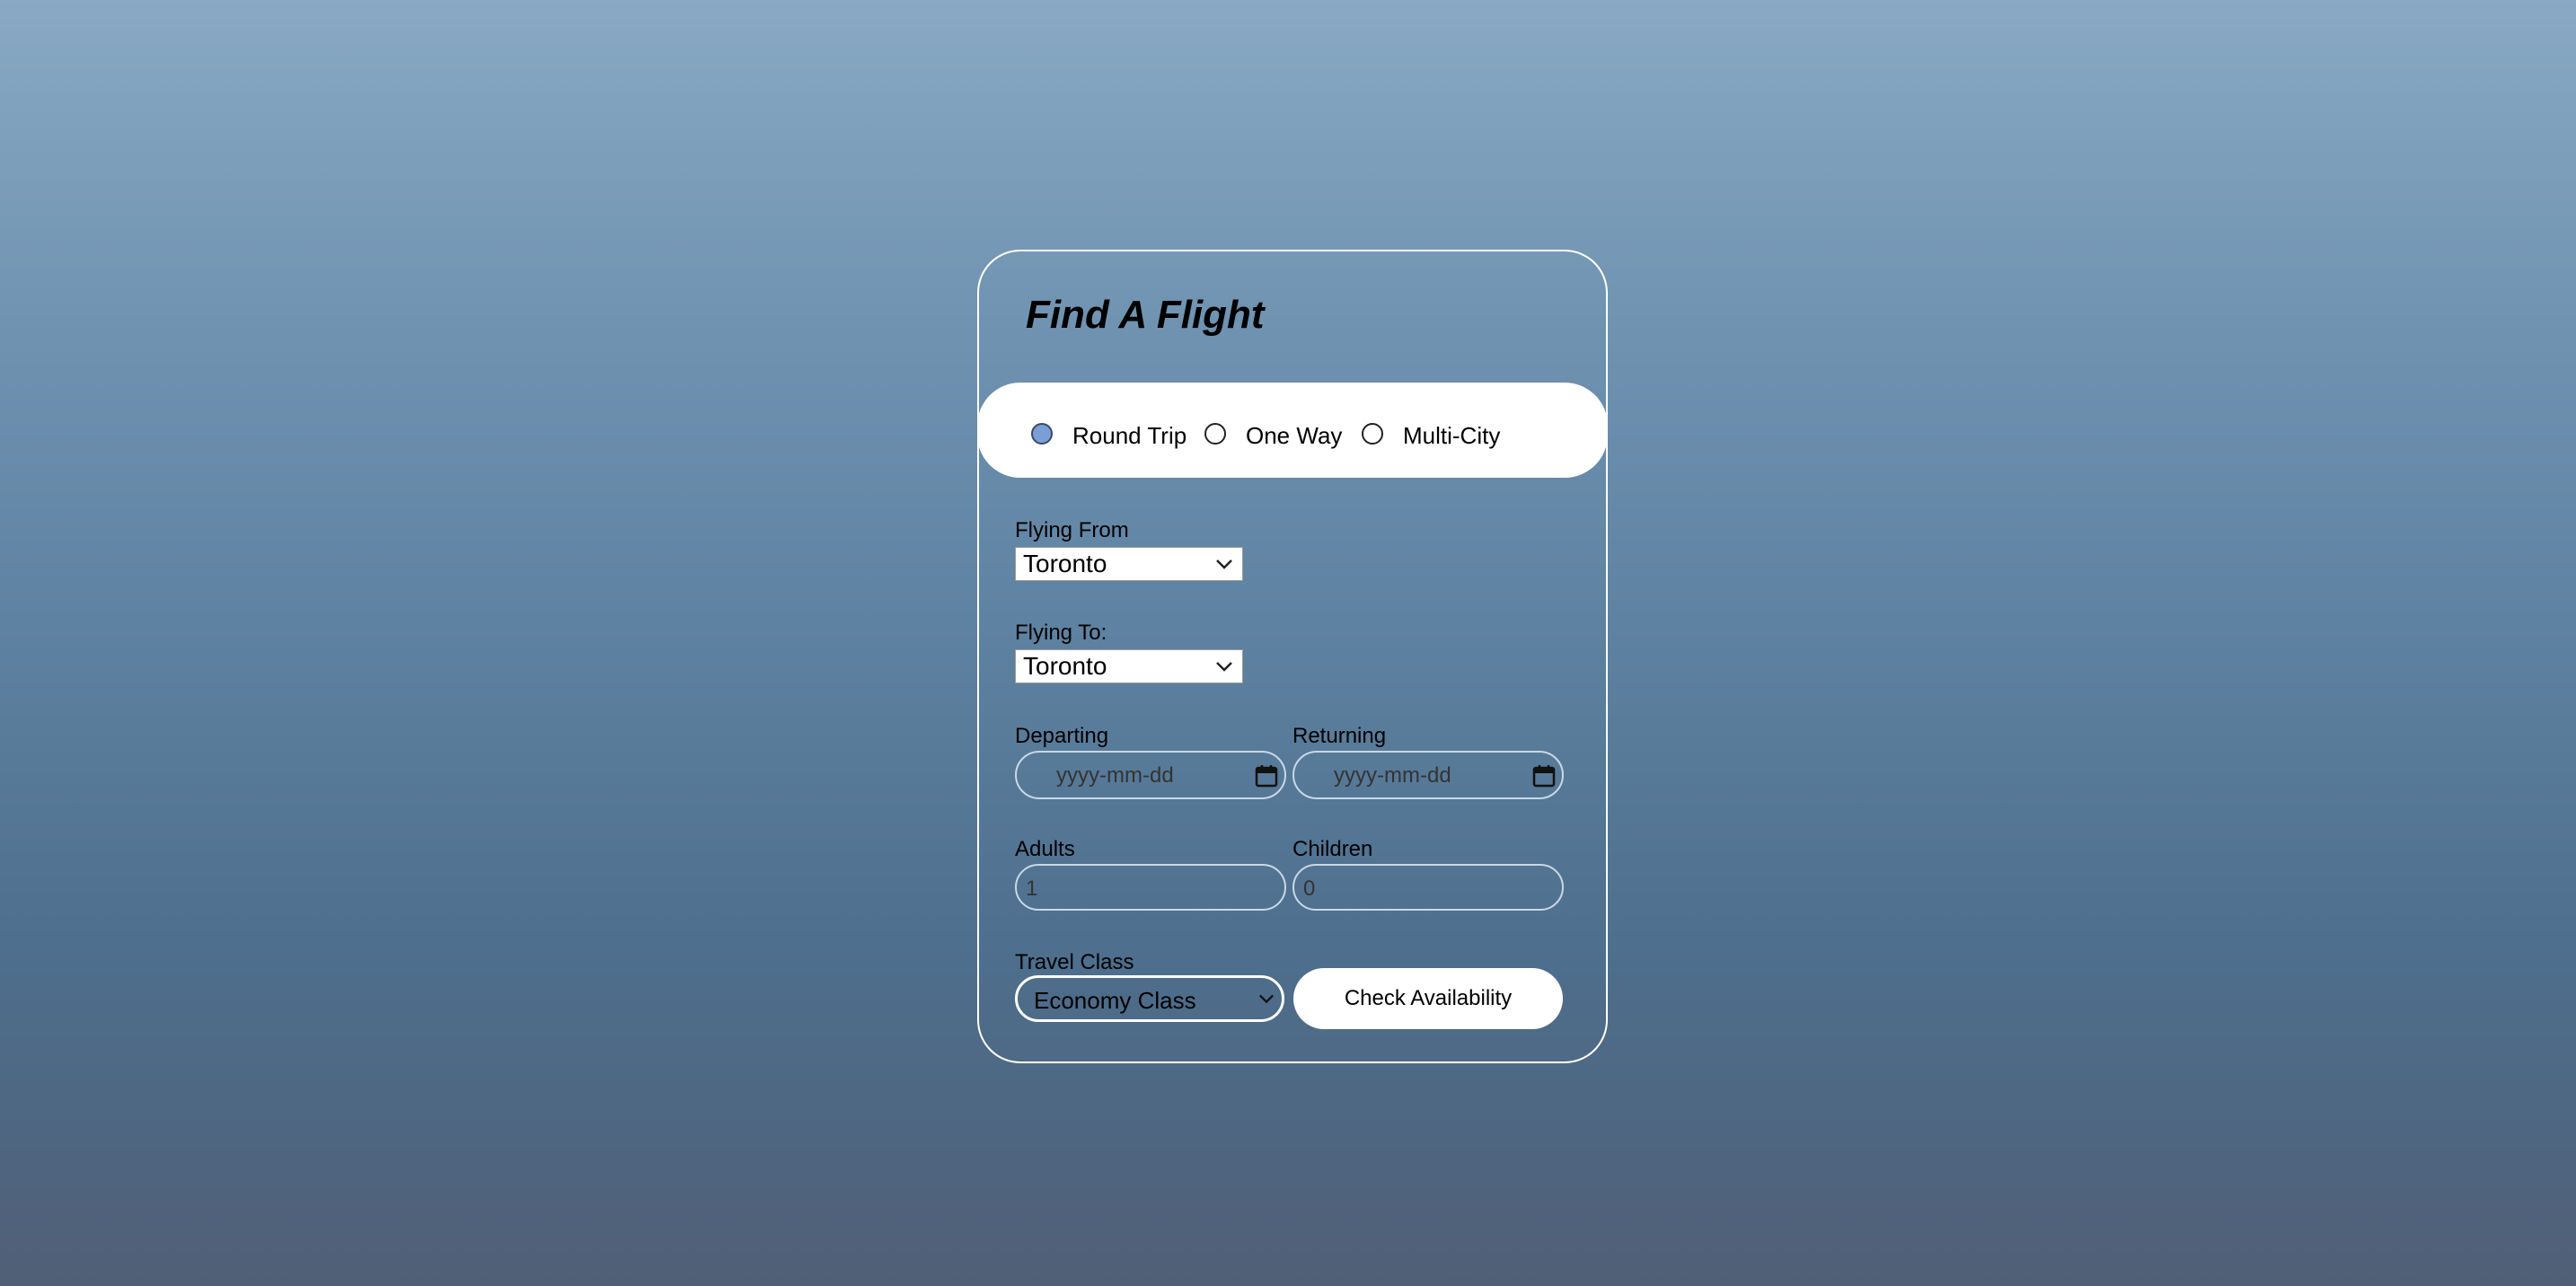 This screenshot has height=1286, width=2576. I want to click on returning-date-input: yyyy-mm-dd, so click(1428, 775).